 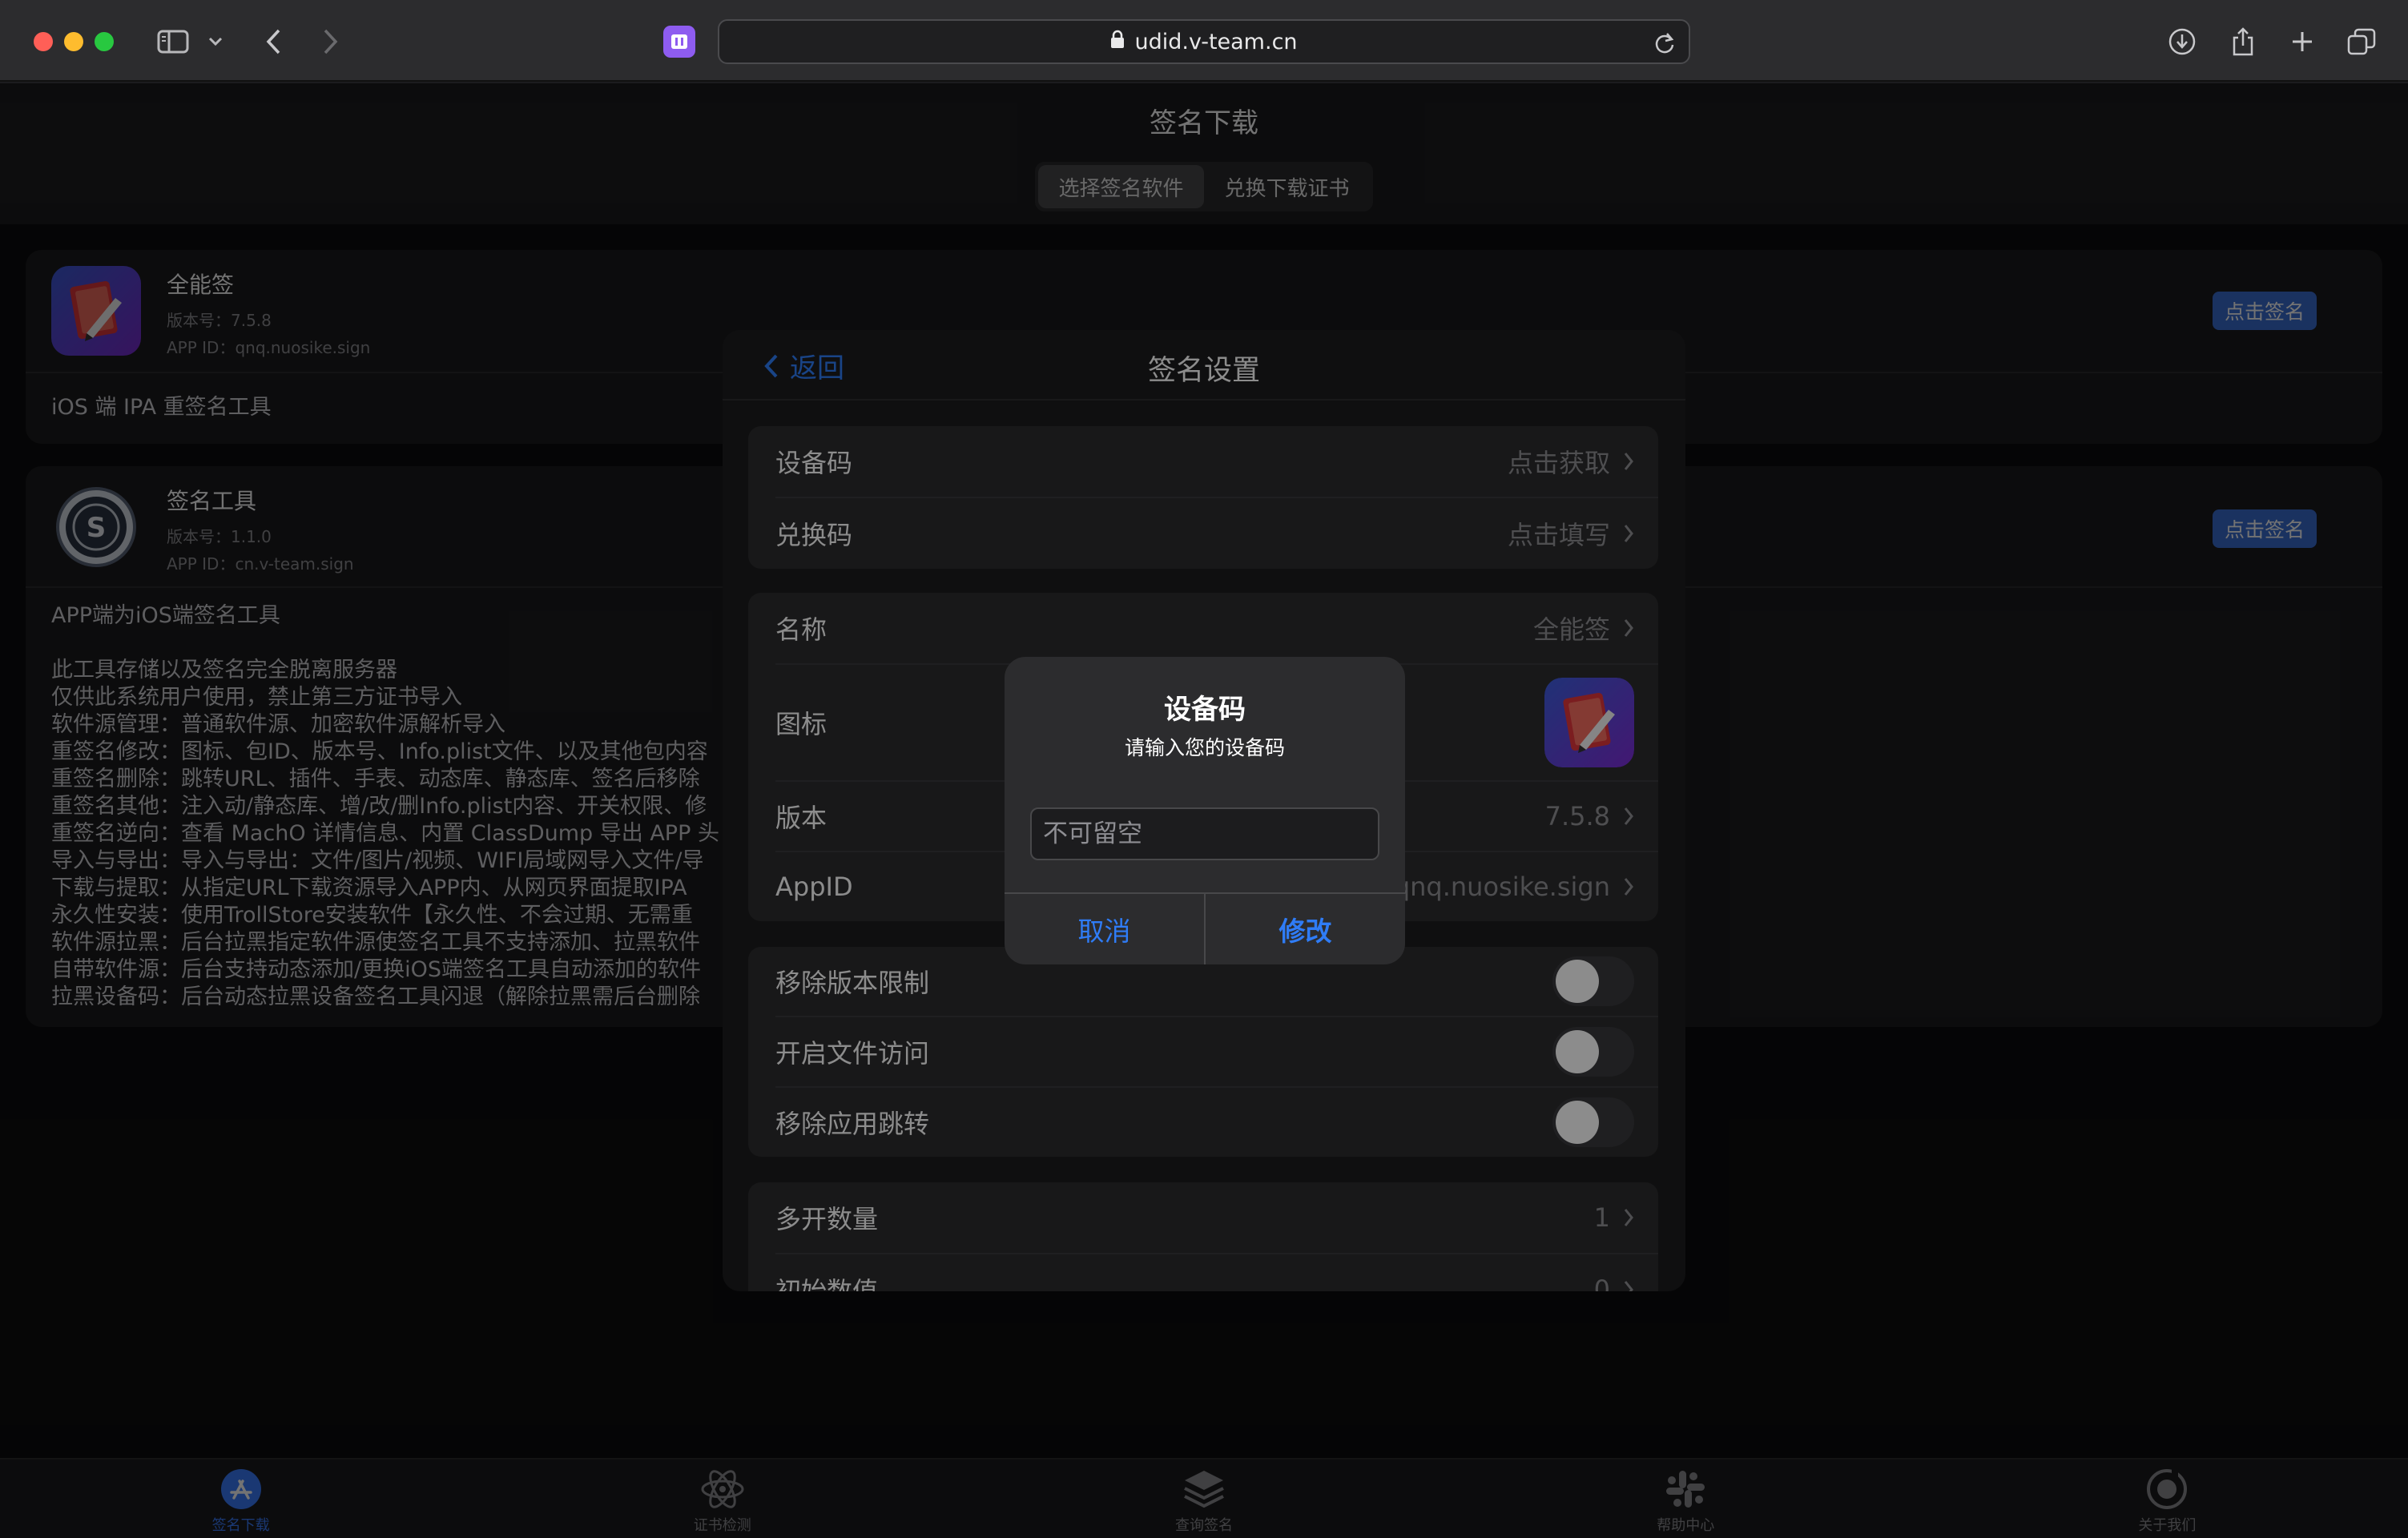 I want to click on page-header: 签名下载 选择签名软件 兑换下载证书, so click(x=1204, y=153).